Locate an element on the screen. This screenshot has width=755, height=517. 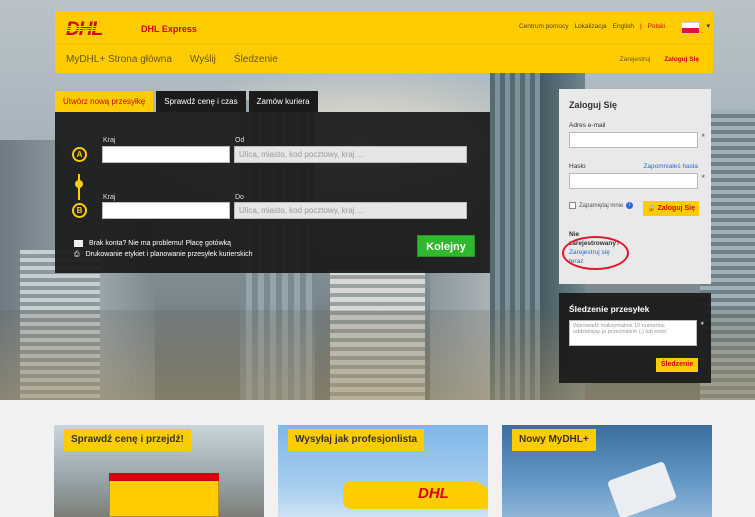
password-label: Hasło is located at coordinates (577, 166).